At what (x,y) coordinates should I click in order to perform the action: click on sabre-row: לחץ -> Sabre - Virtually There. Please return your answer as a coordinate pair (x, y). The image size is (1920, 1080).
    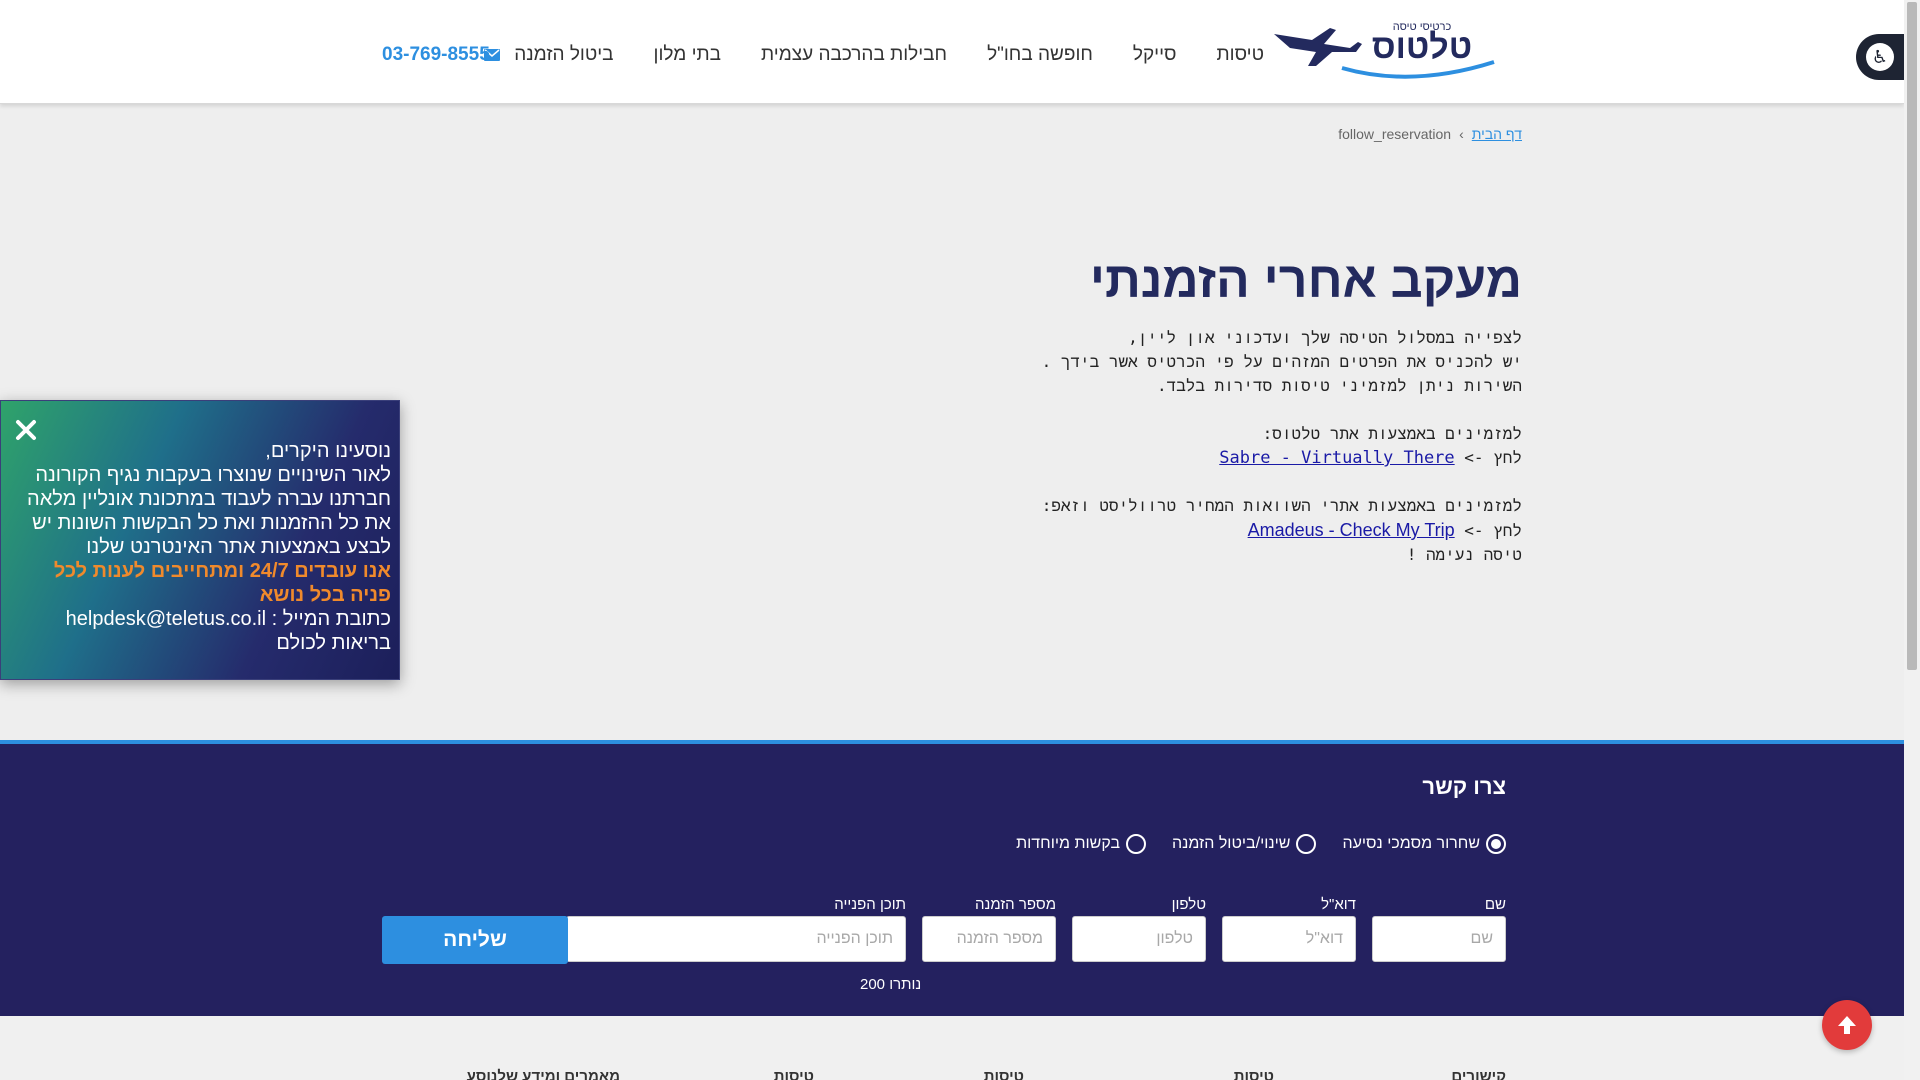
    Looking at the image, I should click on (1222, 458).